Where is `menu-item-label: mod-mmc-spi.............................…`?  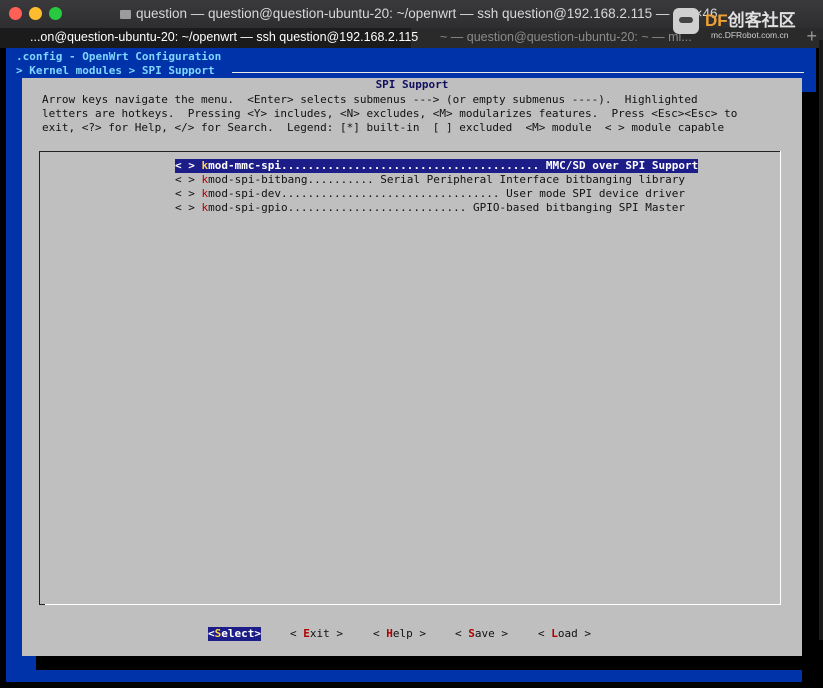
menu-item-label: mod-mmc-spi.............................… is located at coordinates (453, 165).